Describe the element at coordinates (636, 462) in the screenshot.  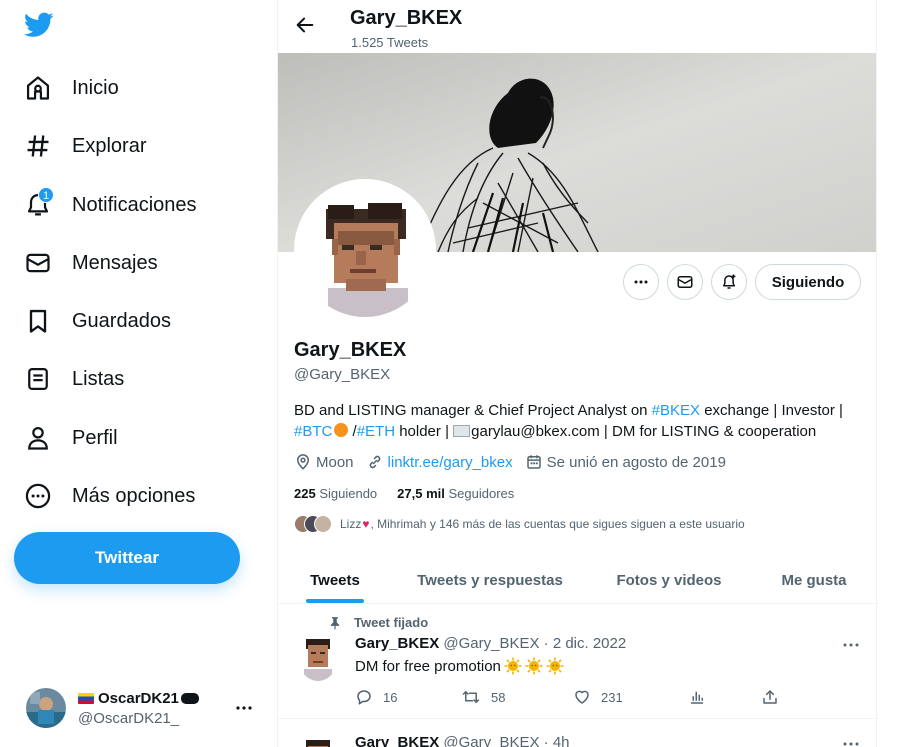
I see `join-date-text: Se unió en agosto de 2019` at that location.